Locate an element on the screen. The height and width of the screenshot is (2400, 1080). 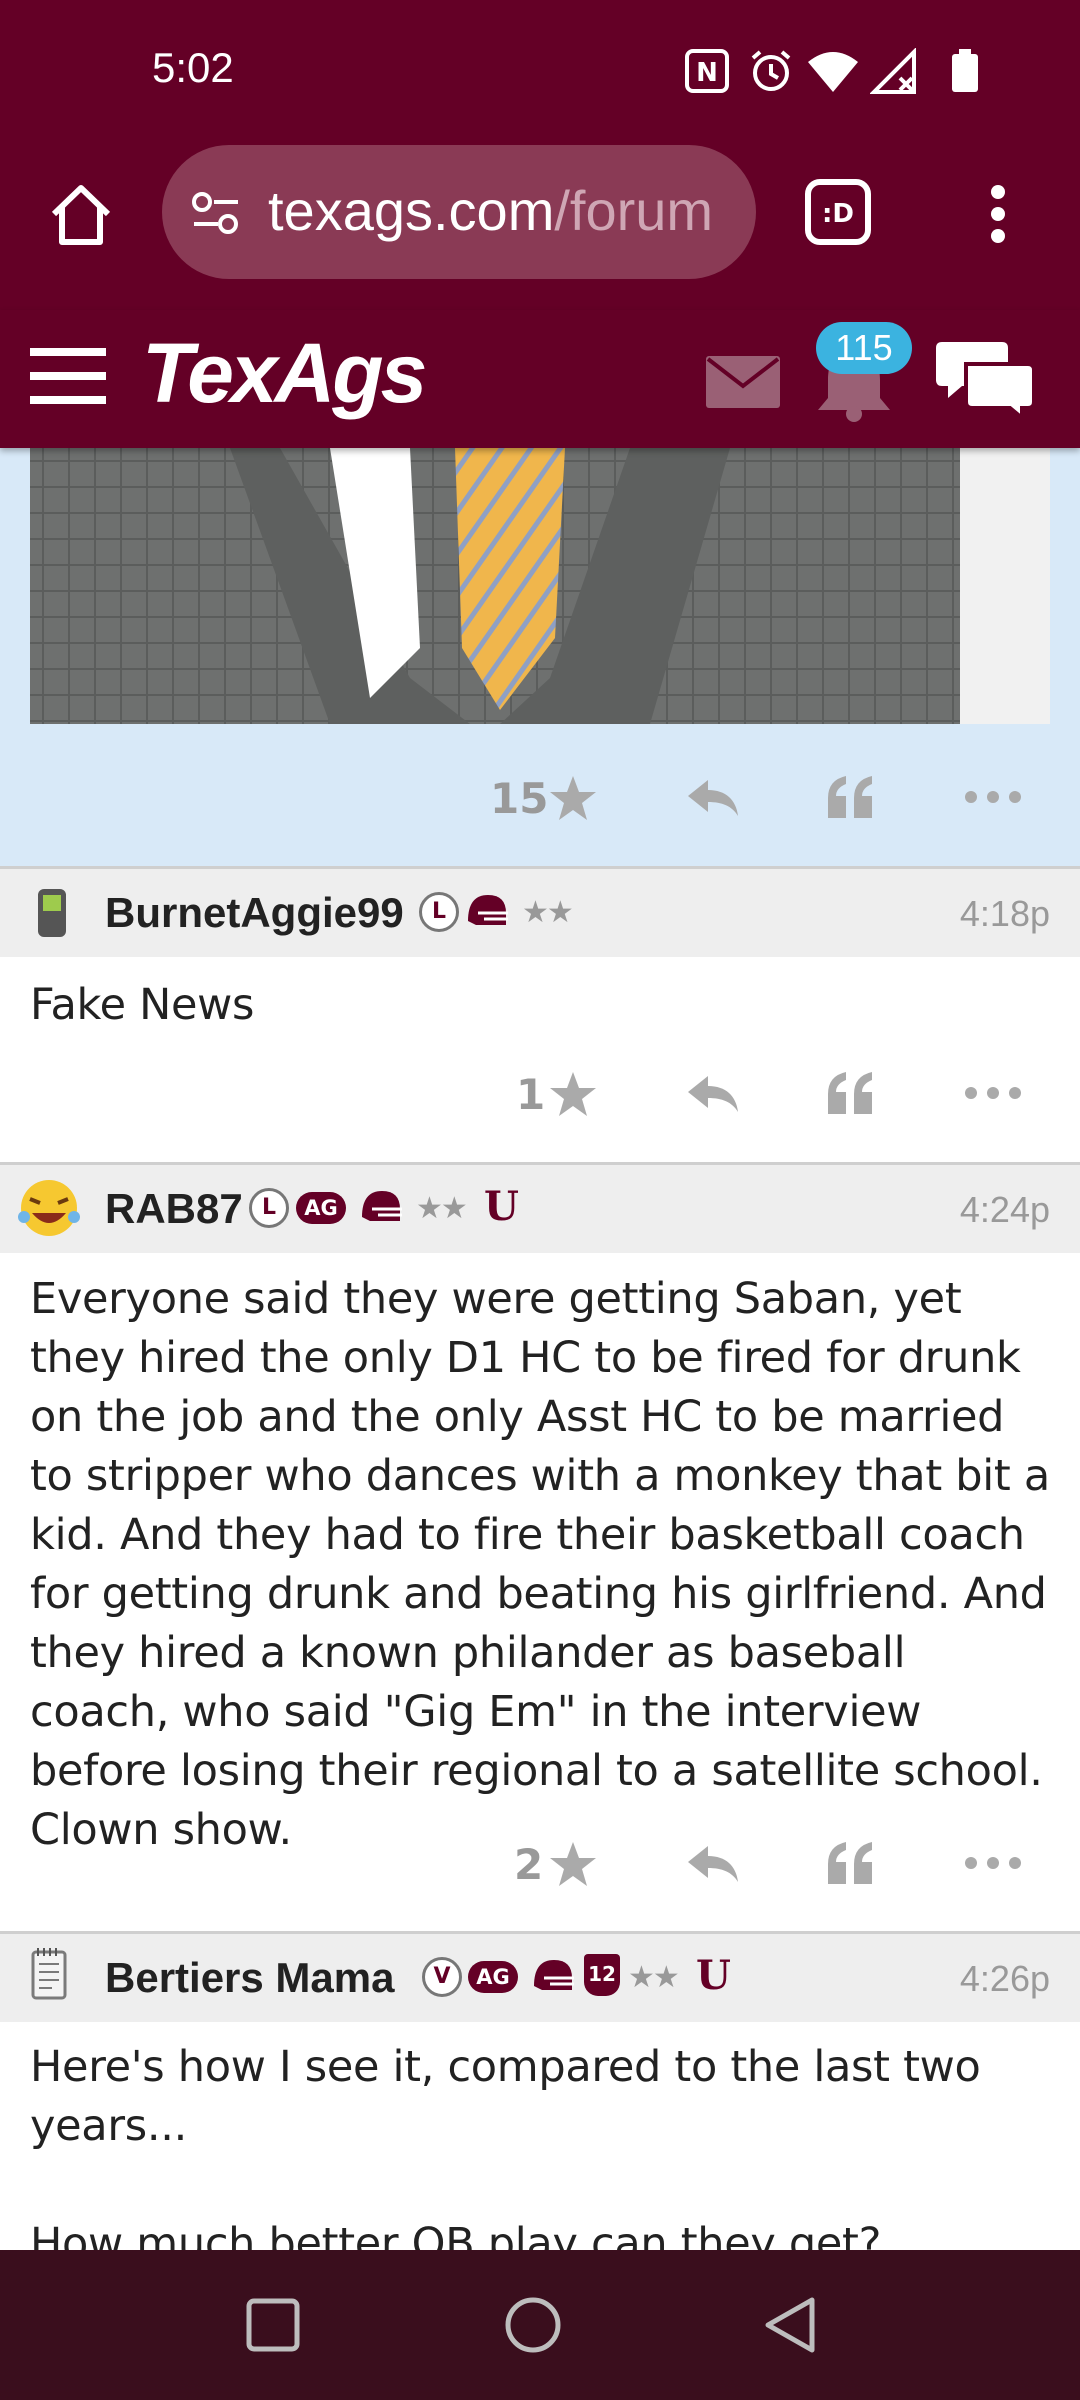
post-time: 4:18p is located at coordinates (1004, 913).